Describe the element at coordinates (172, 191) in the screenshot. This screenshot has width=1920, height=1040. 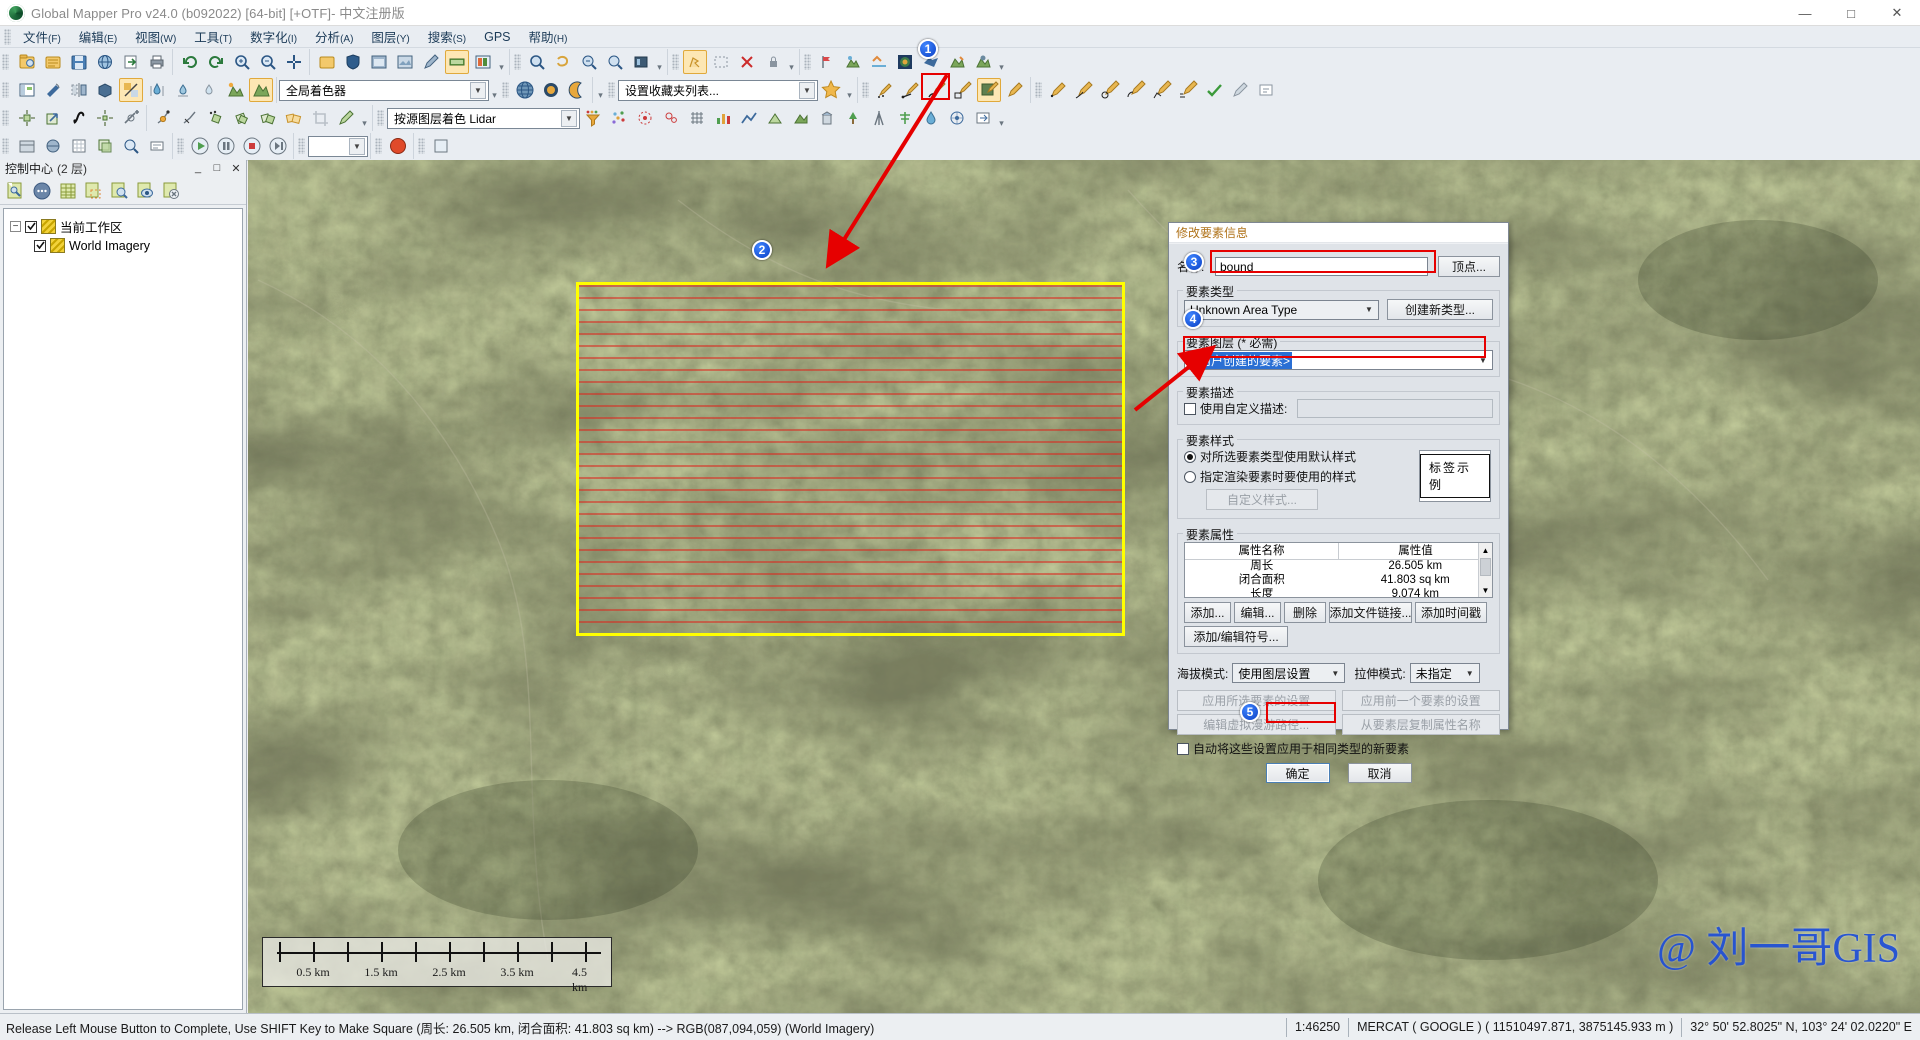
I see `layer-close-icon` at that location.